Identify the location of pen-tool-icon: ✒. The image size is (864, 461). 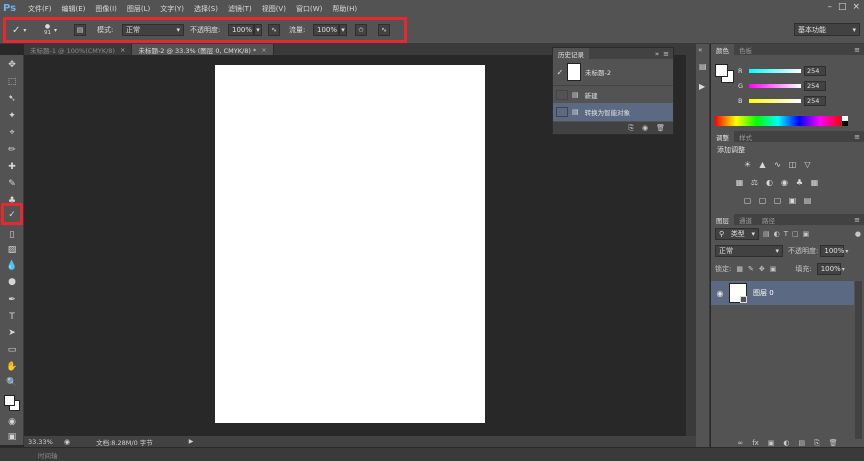
(12, 299).